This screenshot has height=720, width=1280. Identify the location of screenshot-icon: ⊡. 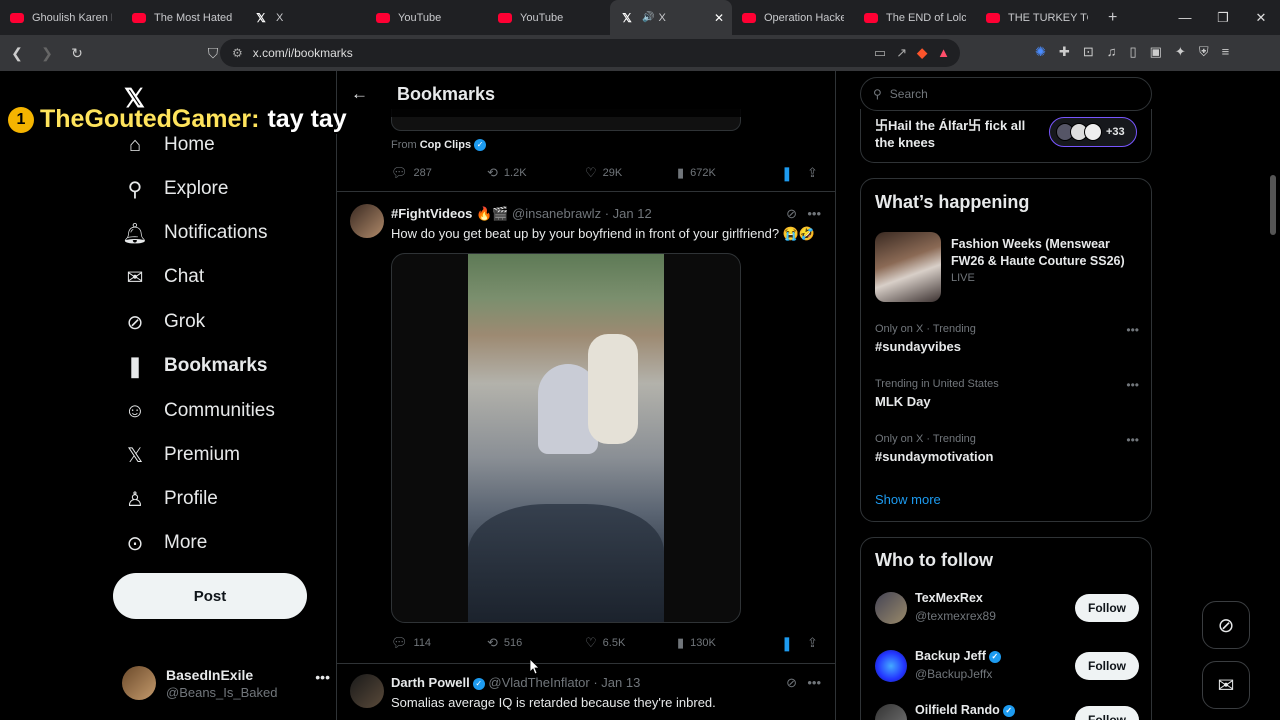
(1088, 52).